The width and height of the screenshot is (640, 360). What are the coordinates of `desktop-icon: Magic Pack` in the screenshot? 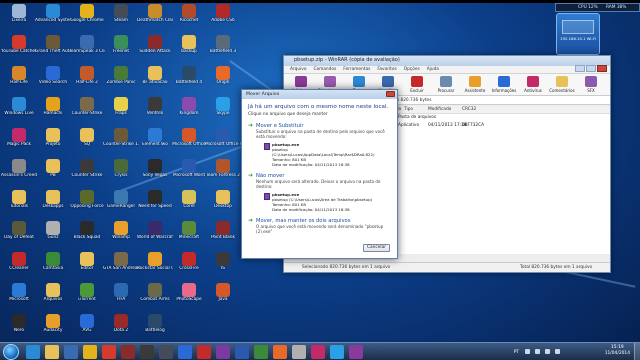 It's located at (19, 141).